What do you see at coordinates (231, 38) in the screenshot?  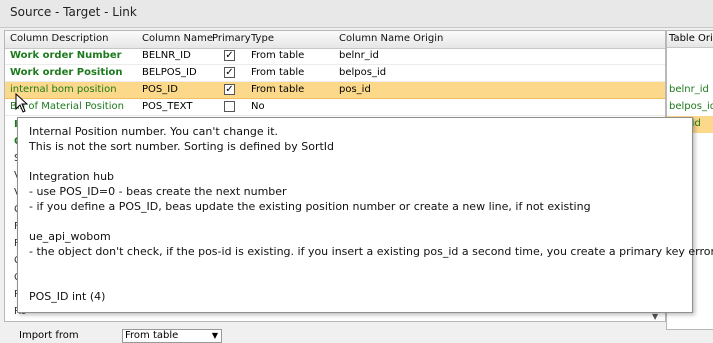 I see `header-primary: Primary` at bounding box center [231, 38].